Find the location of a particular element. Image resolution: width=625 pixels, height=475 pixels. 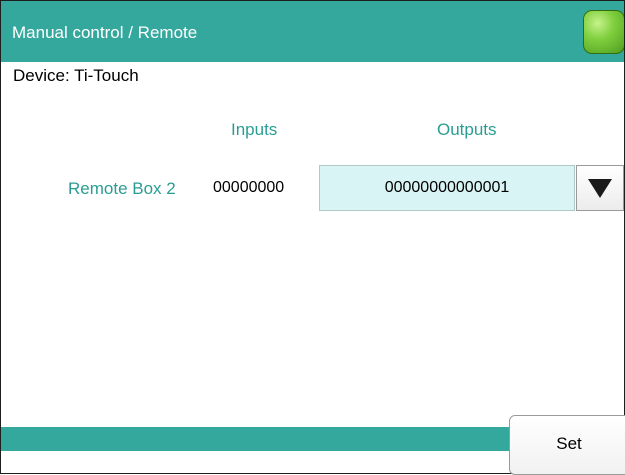

status-indicator-icon is located at coordinates (603, 32).